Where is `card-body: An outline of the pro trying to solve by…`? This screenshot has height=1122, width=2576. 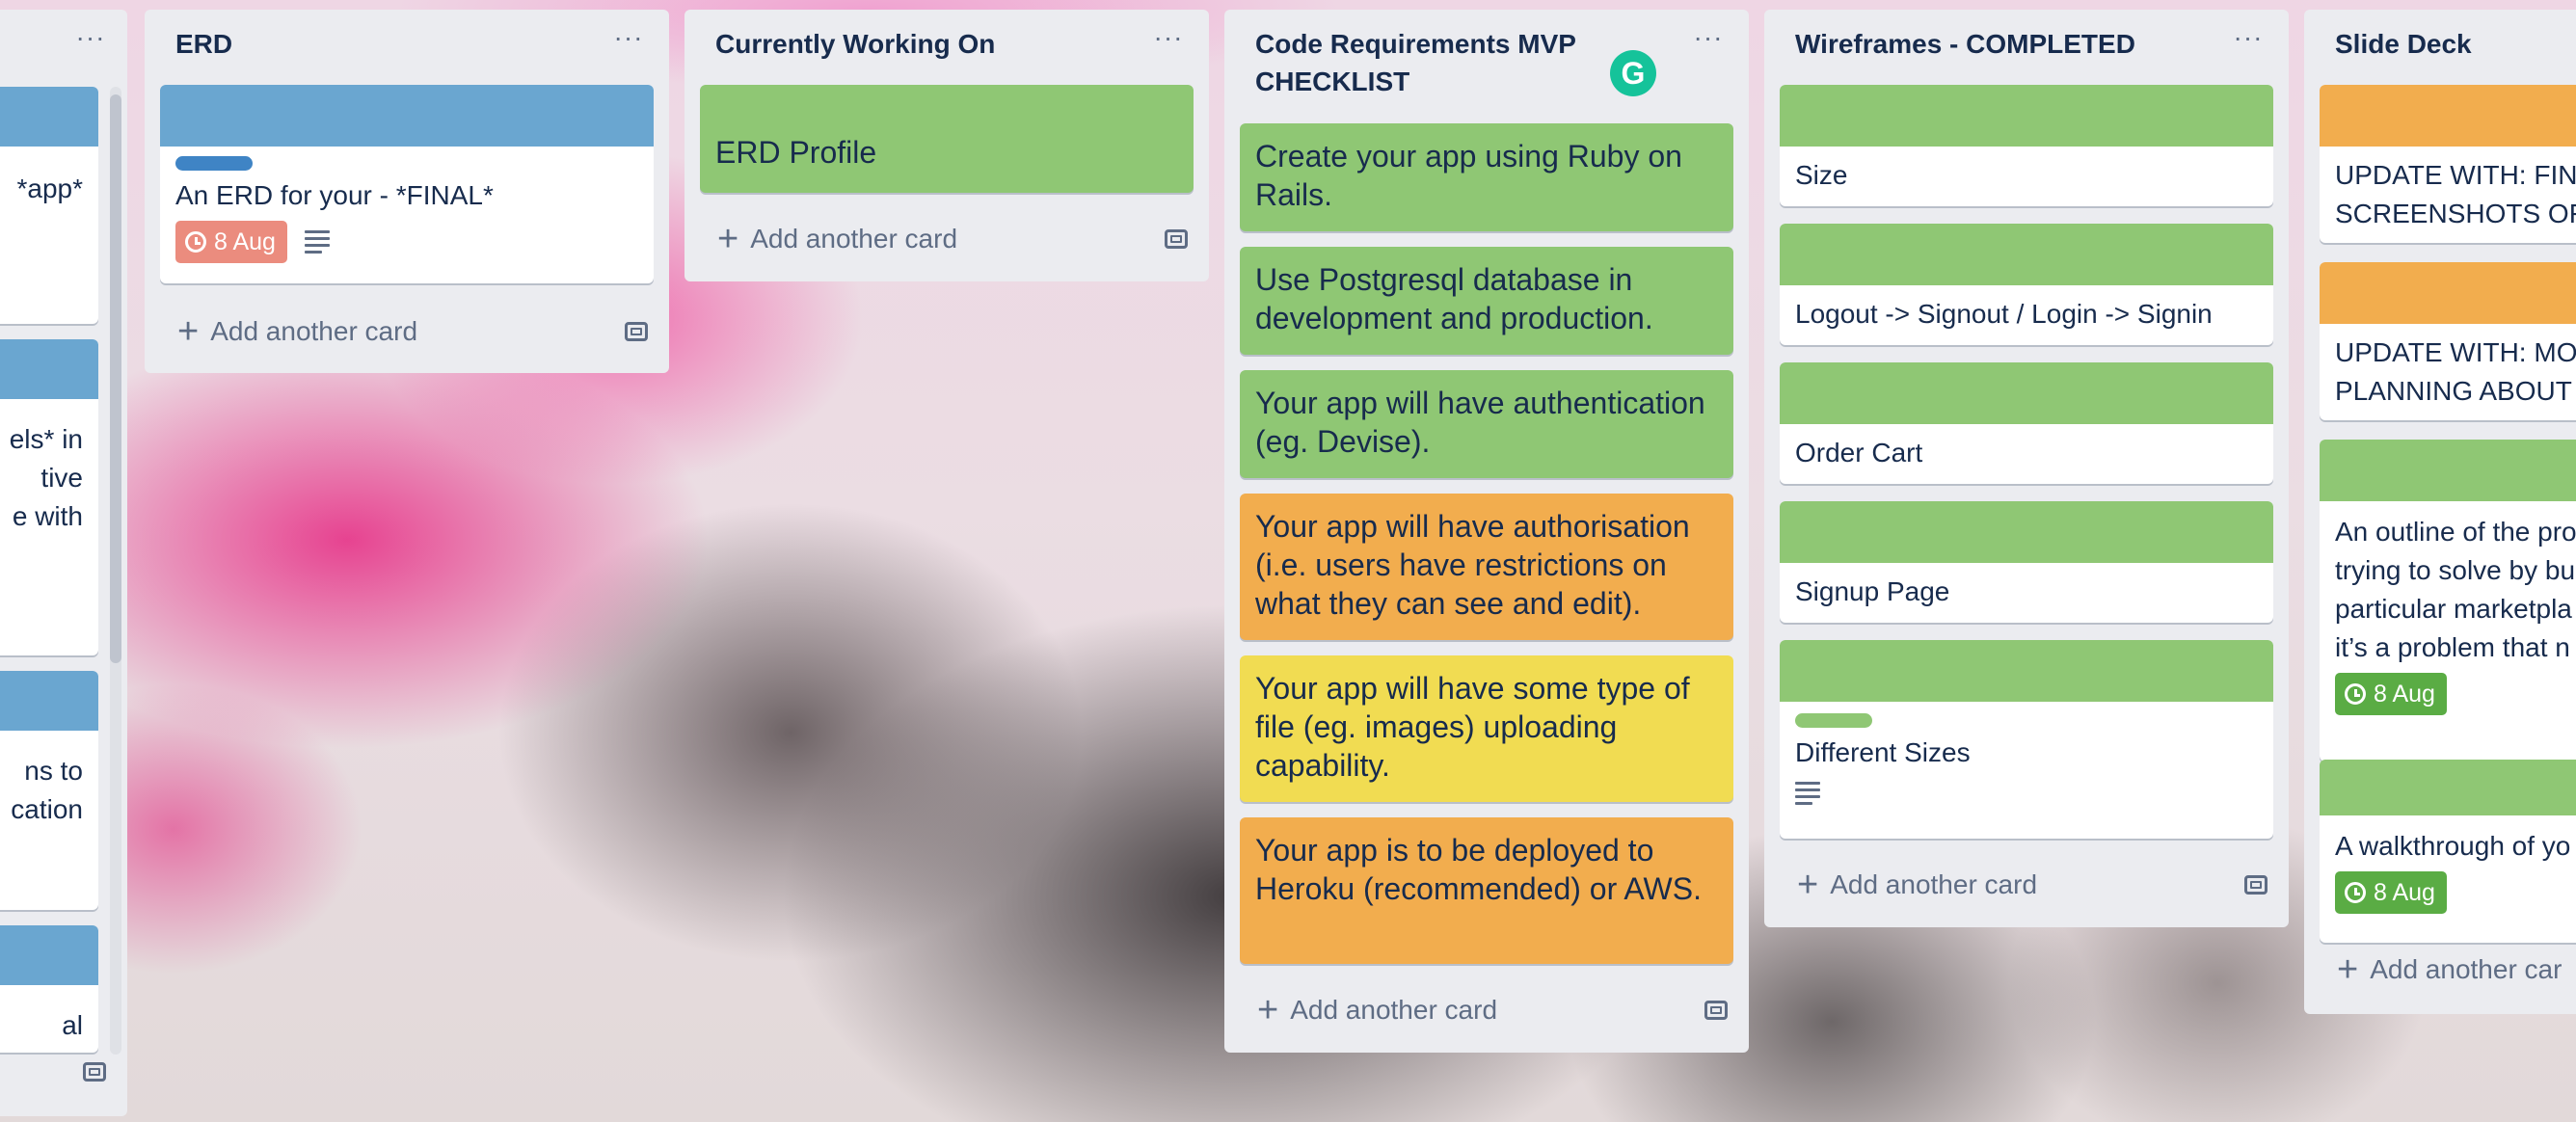 card-body: An outline of the pro trying to solve by… is located at coordinates (2448, 614).